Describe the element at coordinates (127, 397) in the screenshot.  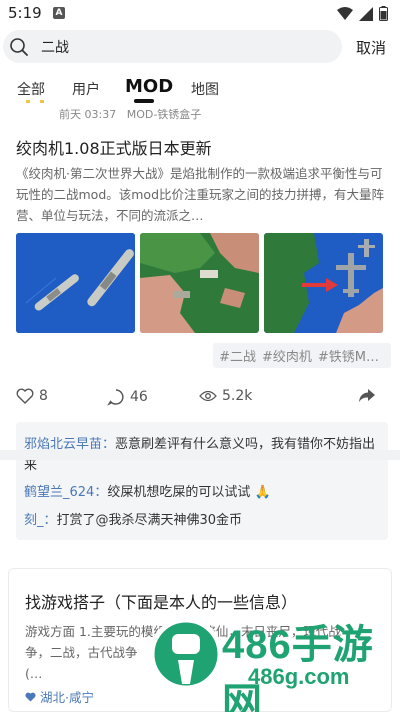
I see `comment-button: 46` at that location.